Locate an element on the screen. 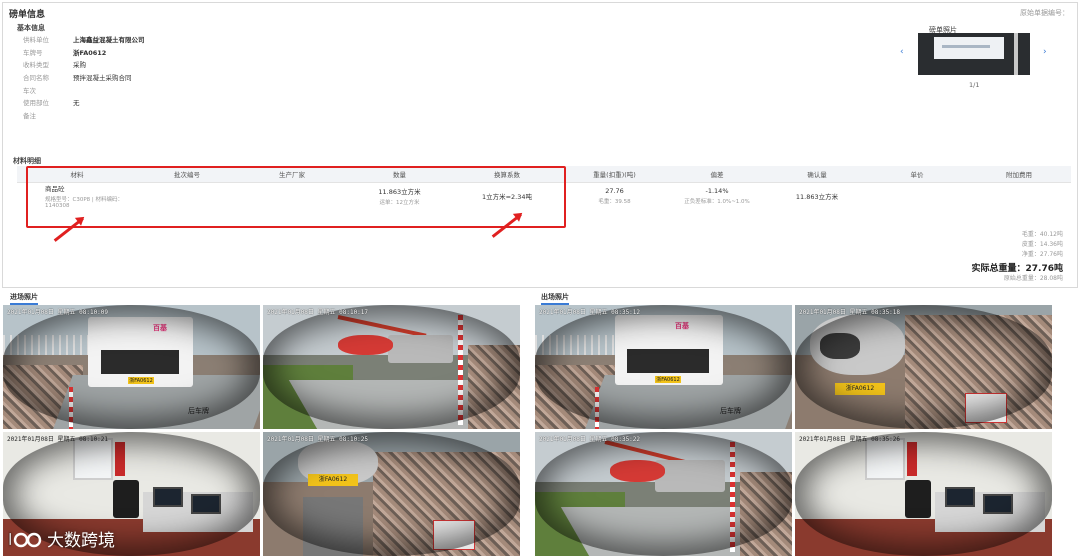  col-header: 偏差 is located at coordinates (717, 174).